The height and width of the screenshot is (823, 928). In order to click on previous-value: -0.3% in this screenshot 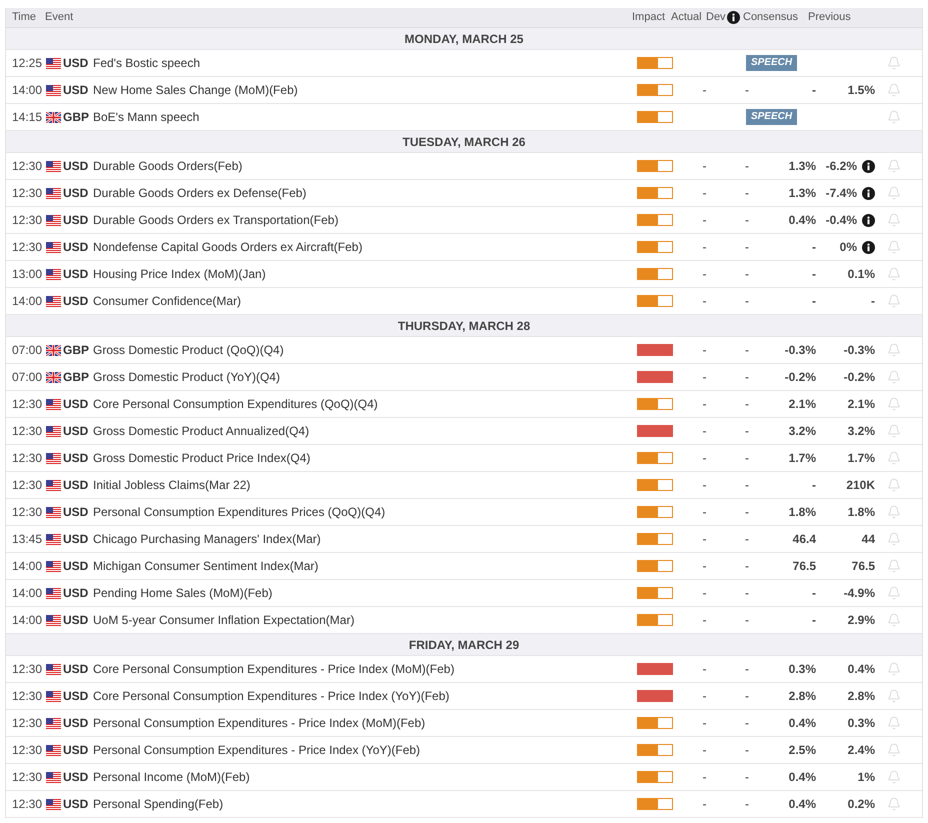, I will do `click(859, 350)`.